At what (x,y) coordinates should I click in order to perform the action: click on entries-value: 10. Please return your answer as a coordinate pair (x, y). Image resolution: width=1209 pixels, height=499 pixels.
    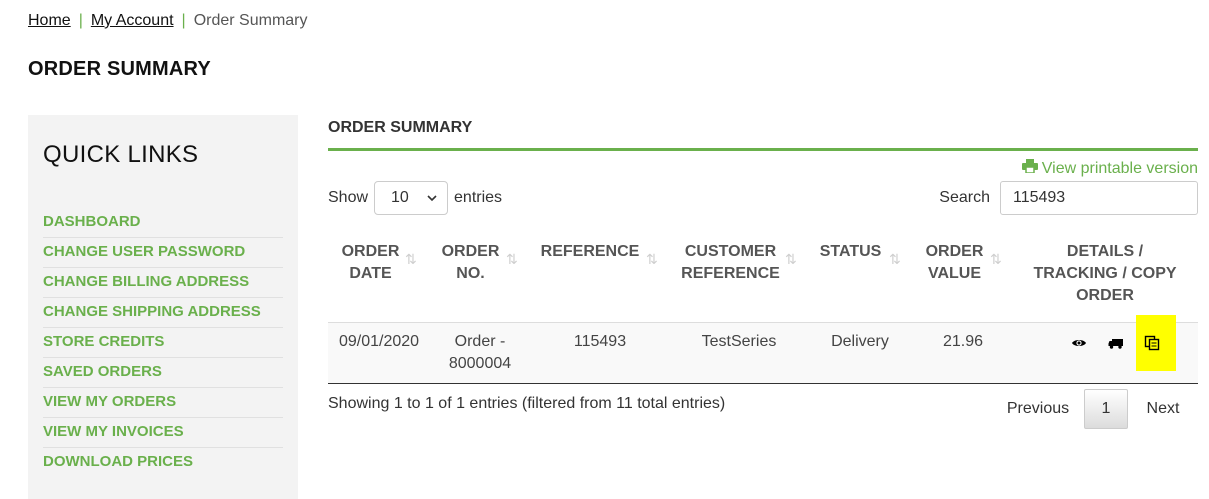
    Looking at the image, I should click on (400, 197).